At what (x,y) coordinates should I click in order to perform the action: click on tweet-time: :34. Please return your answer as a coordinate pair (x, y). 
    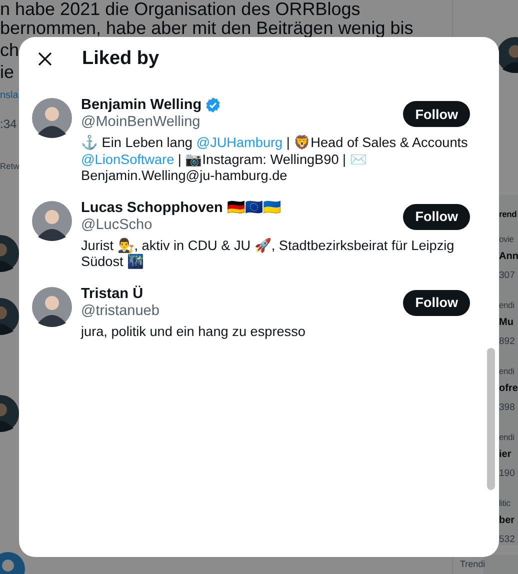
    Looking at the image, I should click on (8, 124).